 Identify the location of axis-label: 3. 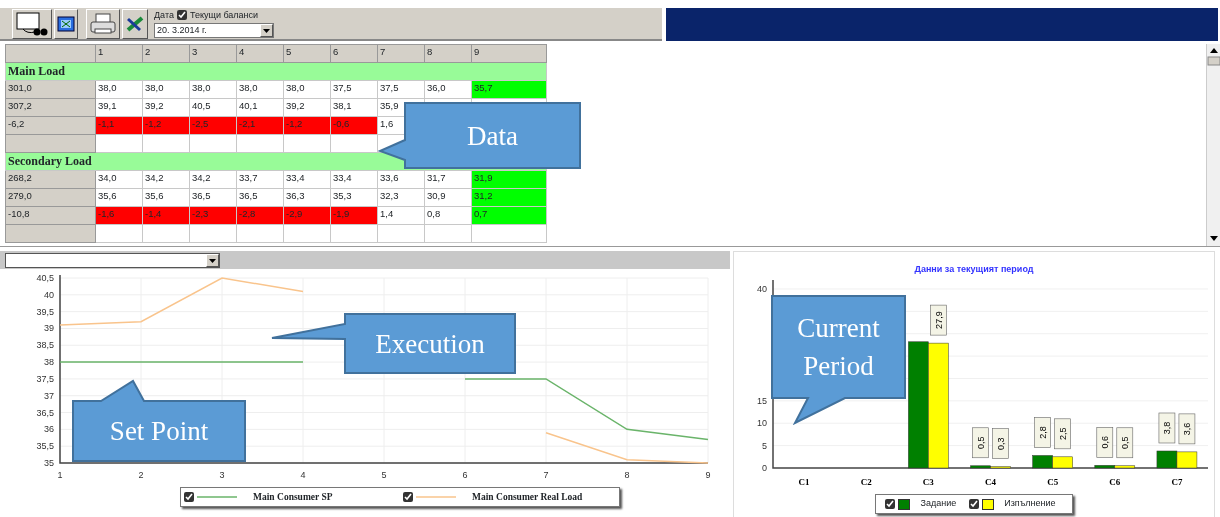
(222, 475).